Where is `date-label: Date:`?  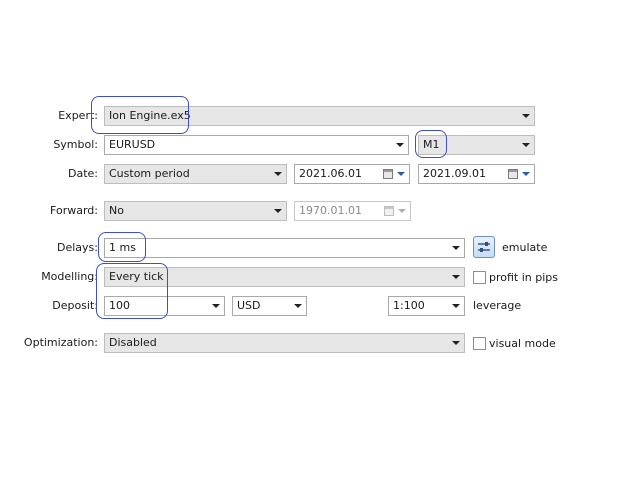
date-label: Date: is located at coordinates (83, 173).